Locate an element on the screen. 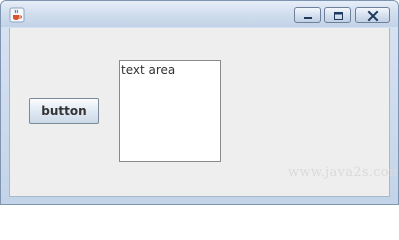 This screenshot has height=240, width=399. text-area: text area is located at coordinates (170, 111).